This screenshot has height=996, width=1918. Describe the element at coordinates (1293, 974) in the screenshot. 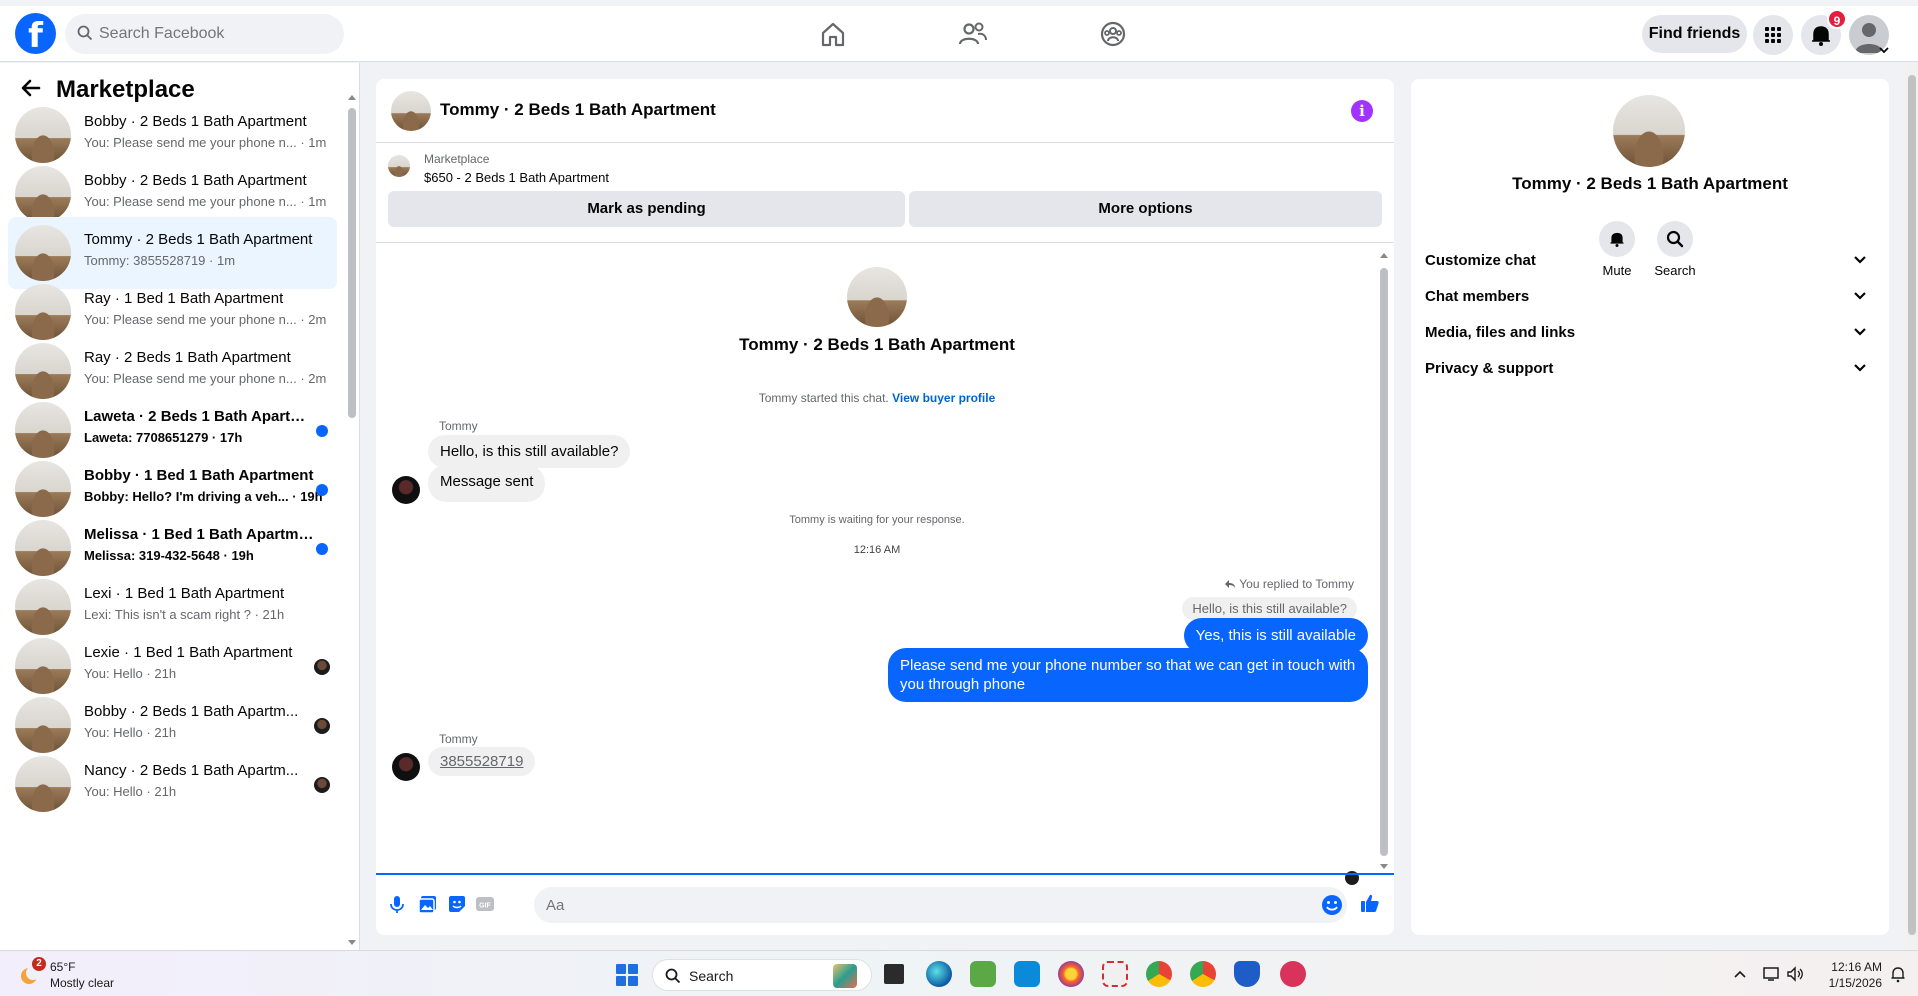

I see `app-icon` at that location.